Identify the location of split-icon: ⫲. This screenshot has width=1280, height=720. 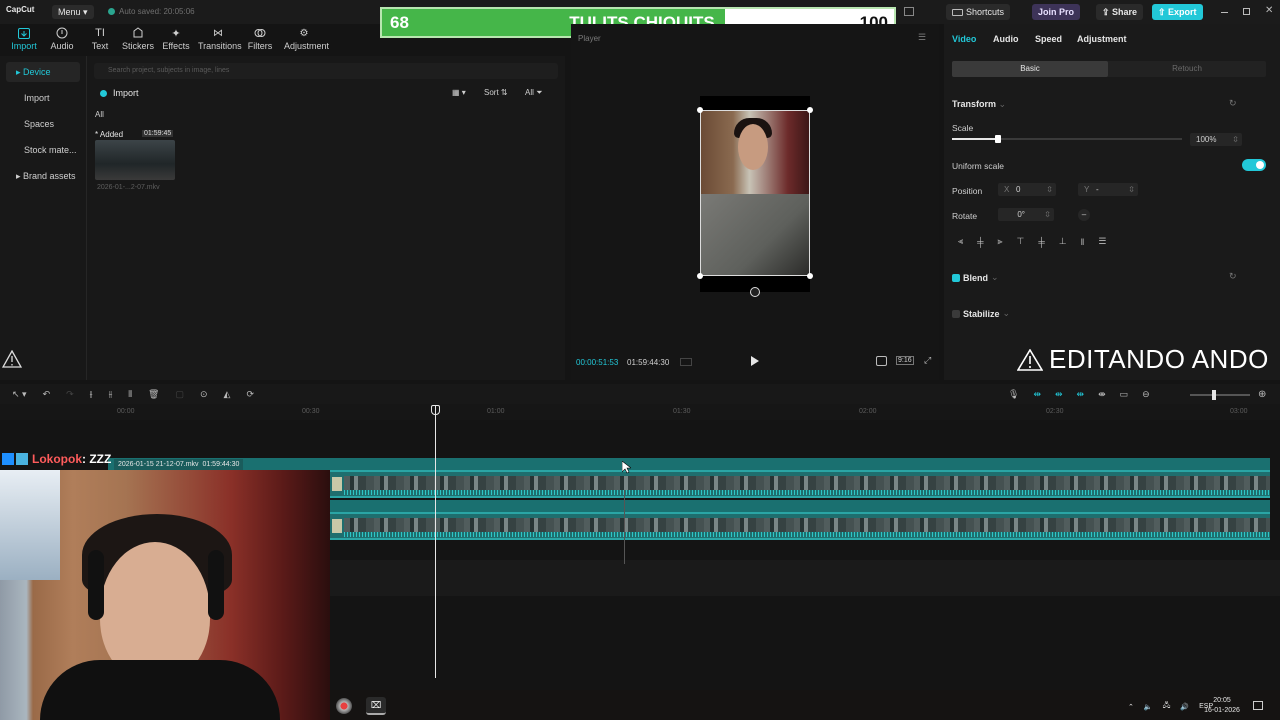
(91, 394).